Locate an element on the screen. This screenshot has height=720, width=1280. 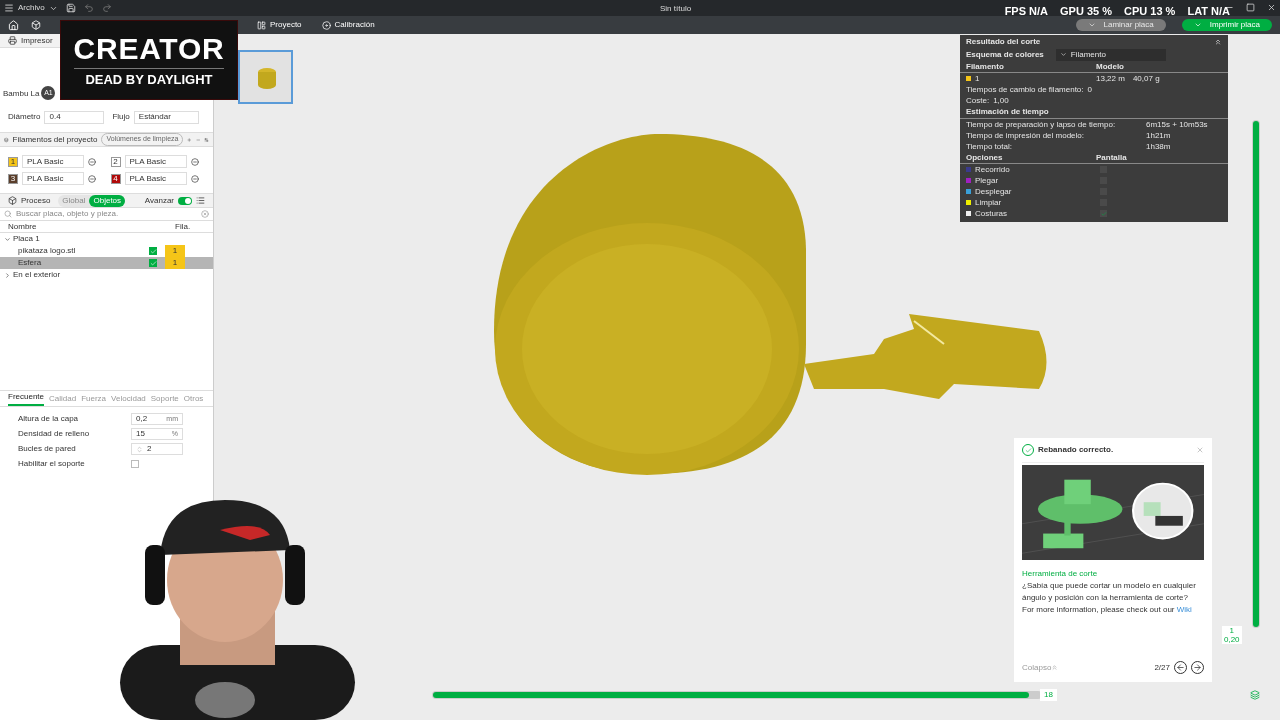
time-value: 1h38m is located at coordinates (1158, 146).